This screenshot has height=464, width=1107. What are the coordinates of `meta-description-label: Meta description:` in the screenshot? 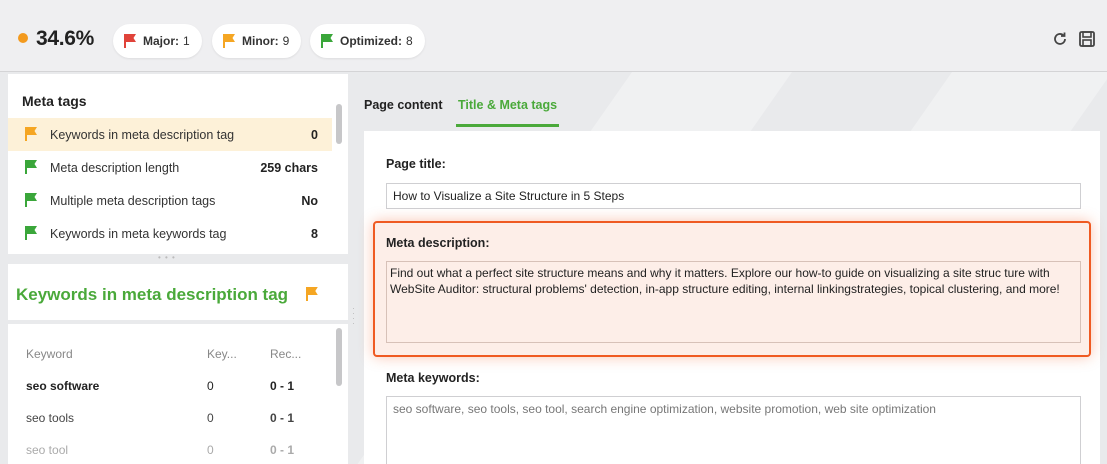 It's located at (438, 243).